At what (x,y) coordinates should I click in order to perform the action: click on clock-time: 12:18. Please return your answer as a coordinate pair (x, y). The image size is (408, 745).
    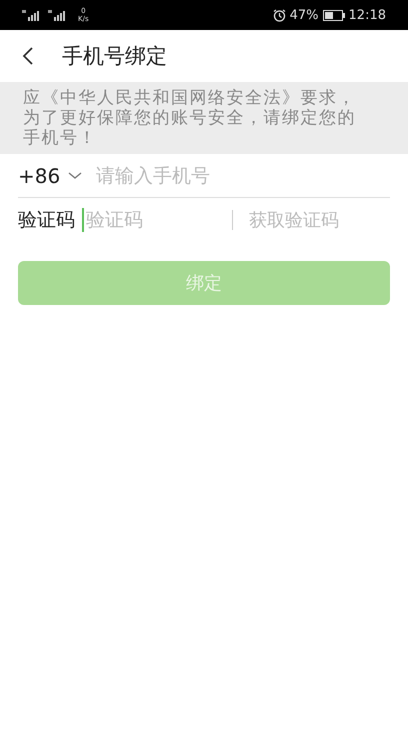
    Looking at the image, I should click on (367, 15).